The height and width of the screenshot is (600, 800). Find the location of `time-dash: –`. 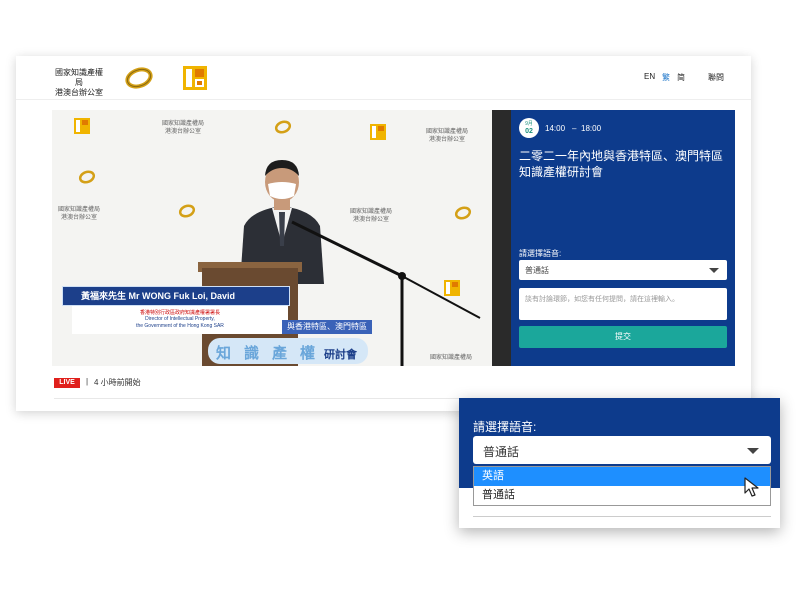

time-dash: – is located at coordinates (574, 128).